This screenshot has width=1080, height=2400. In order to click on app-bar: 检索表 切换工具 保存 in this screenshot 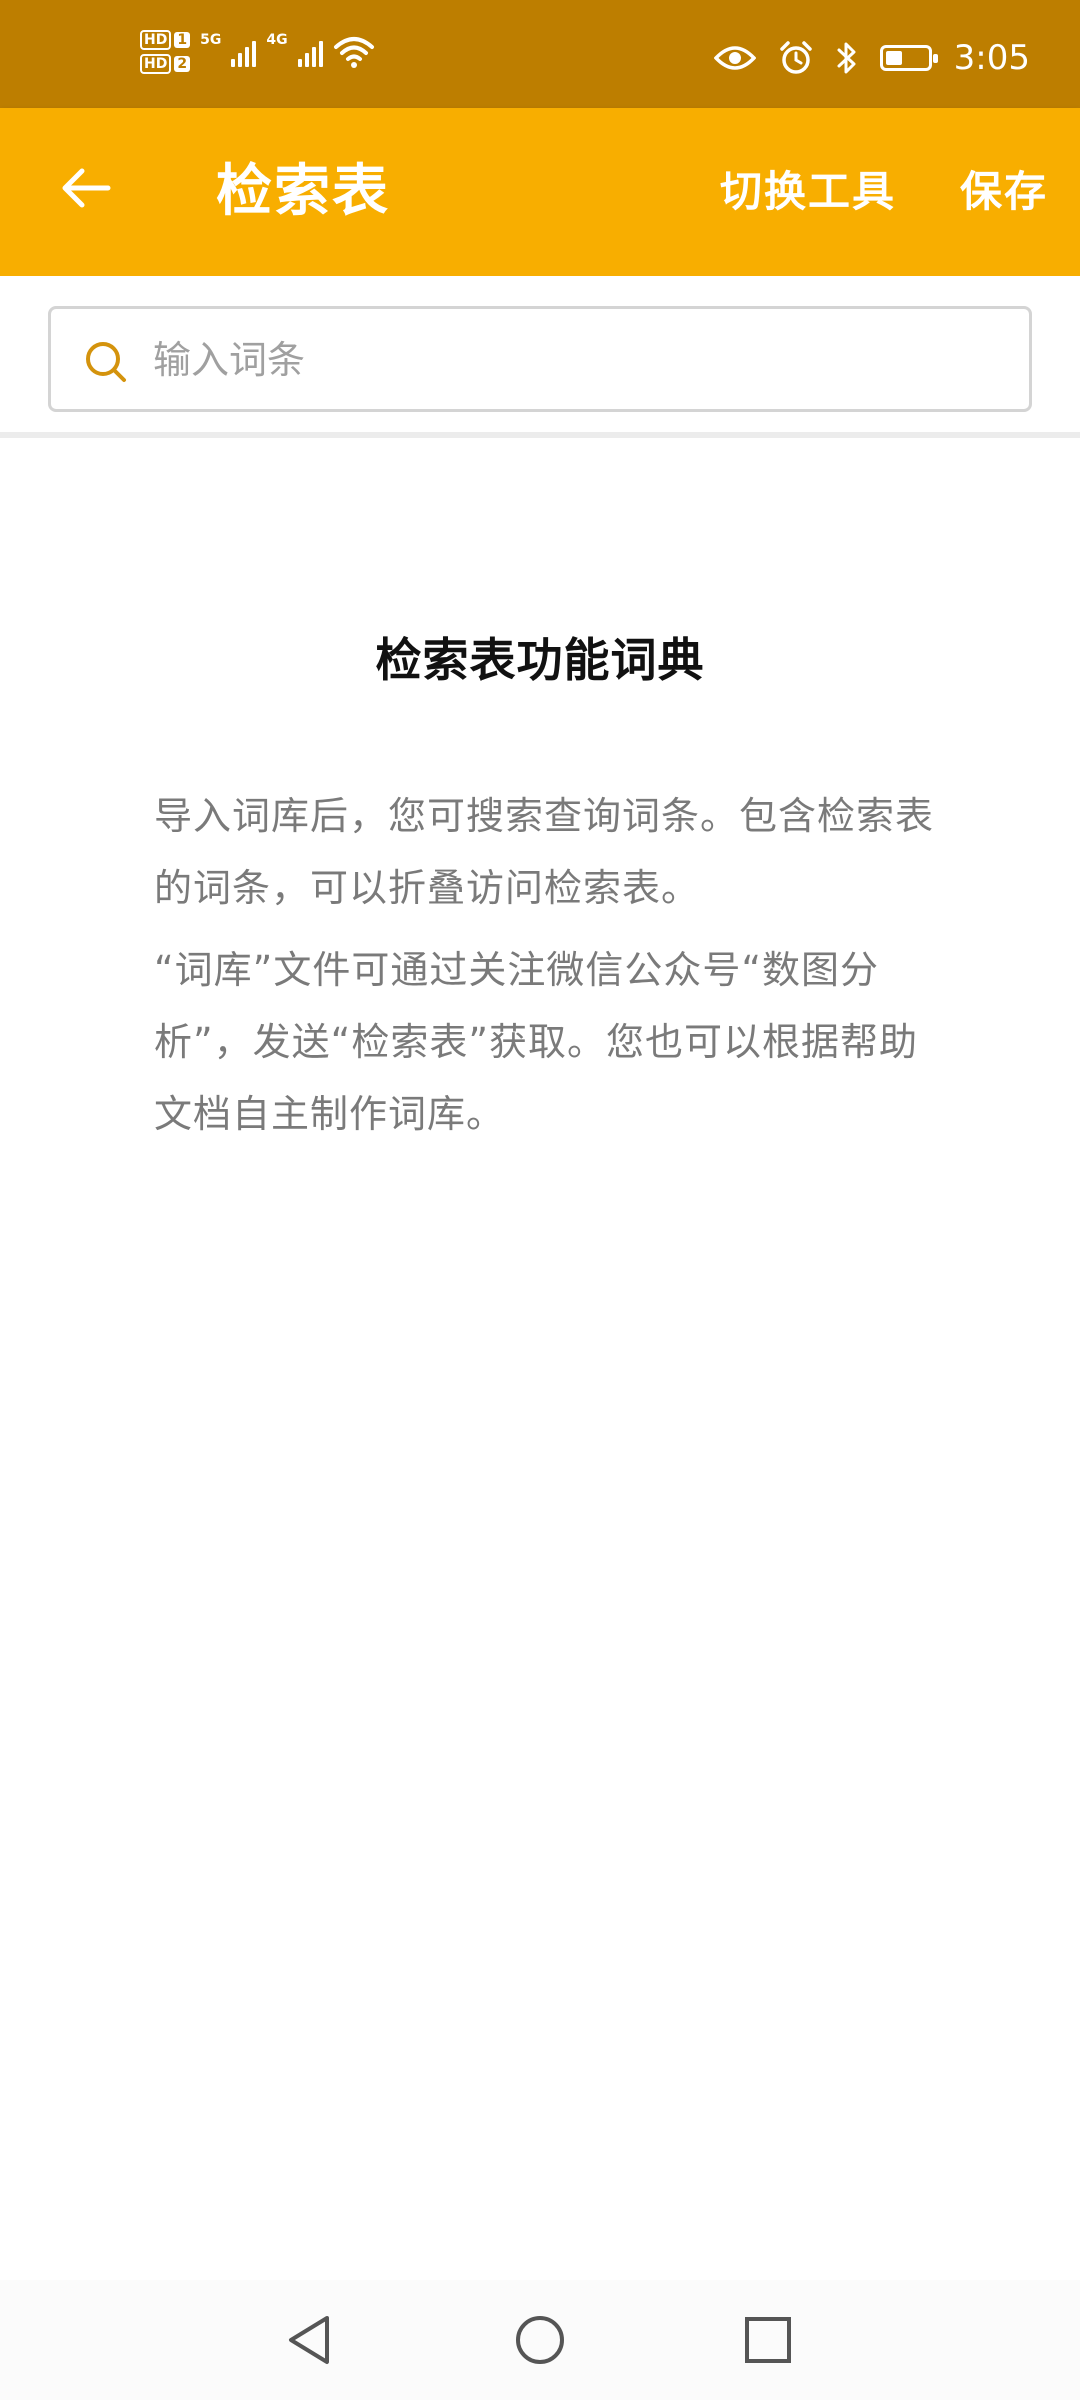, I will do `click(540, 192)`.